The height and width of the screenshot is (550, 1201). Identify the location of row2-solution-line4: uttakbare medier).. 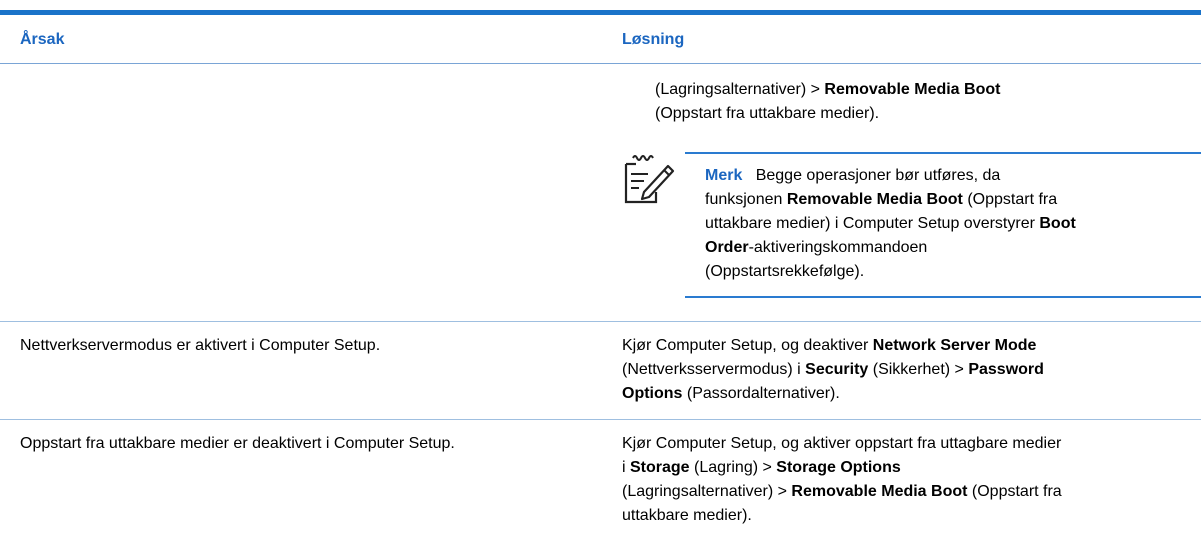
(687, 515).